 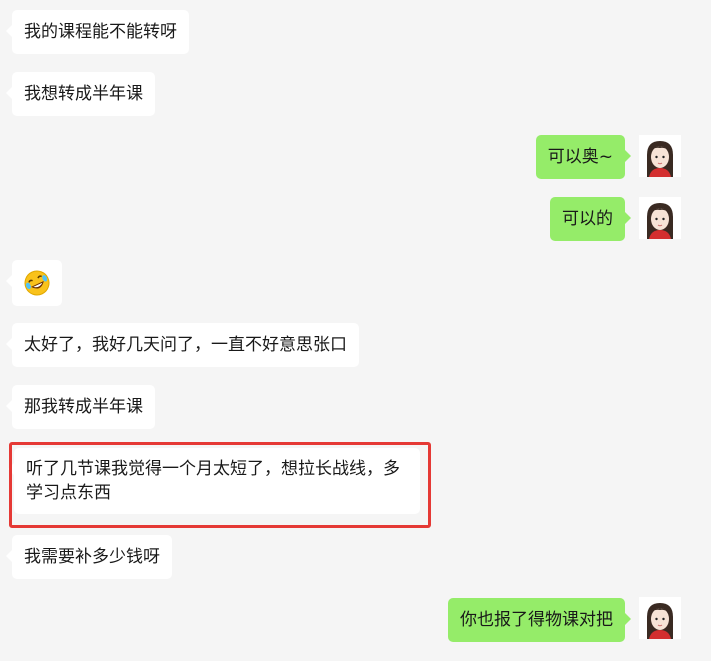 I want to click on incoming-message-bubble: 我的课程能不能转呀, so click(x=97, y=32).